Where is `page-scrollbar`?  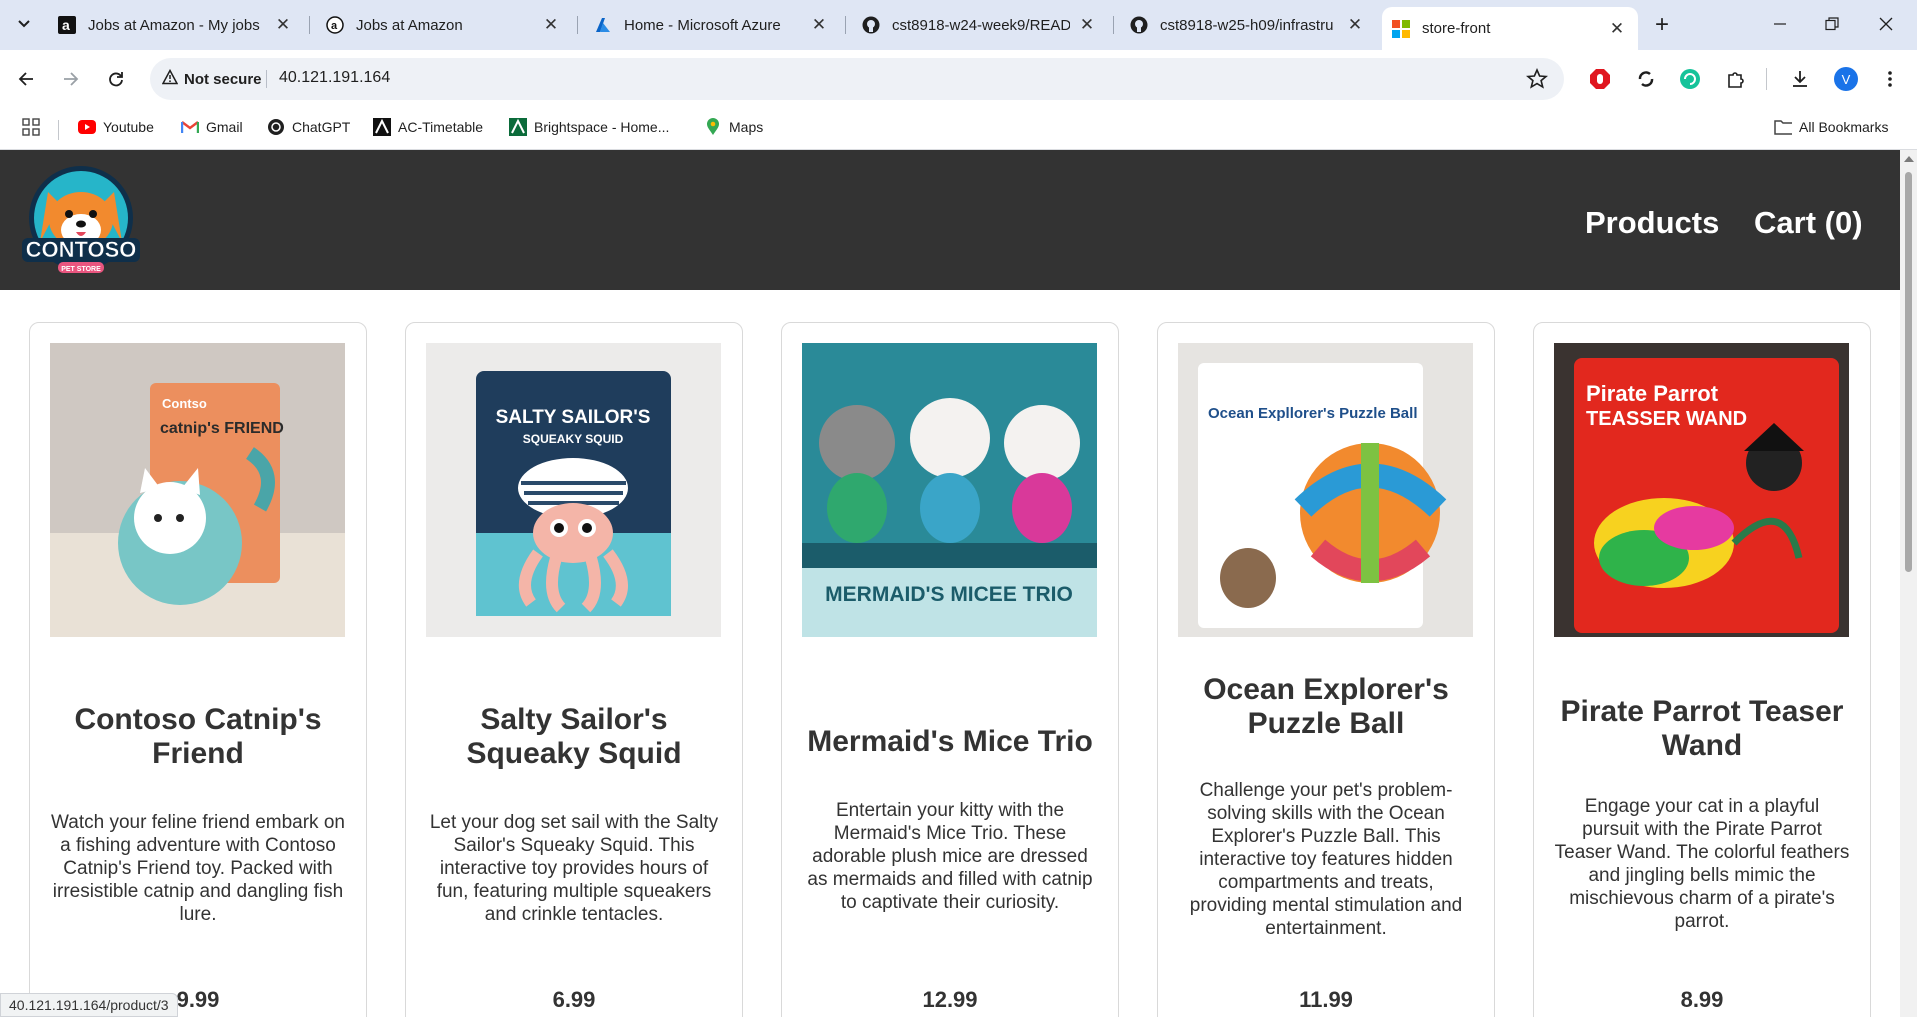
page-scrollbar is located at coordinates (1908, 583).